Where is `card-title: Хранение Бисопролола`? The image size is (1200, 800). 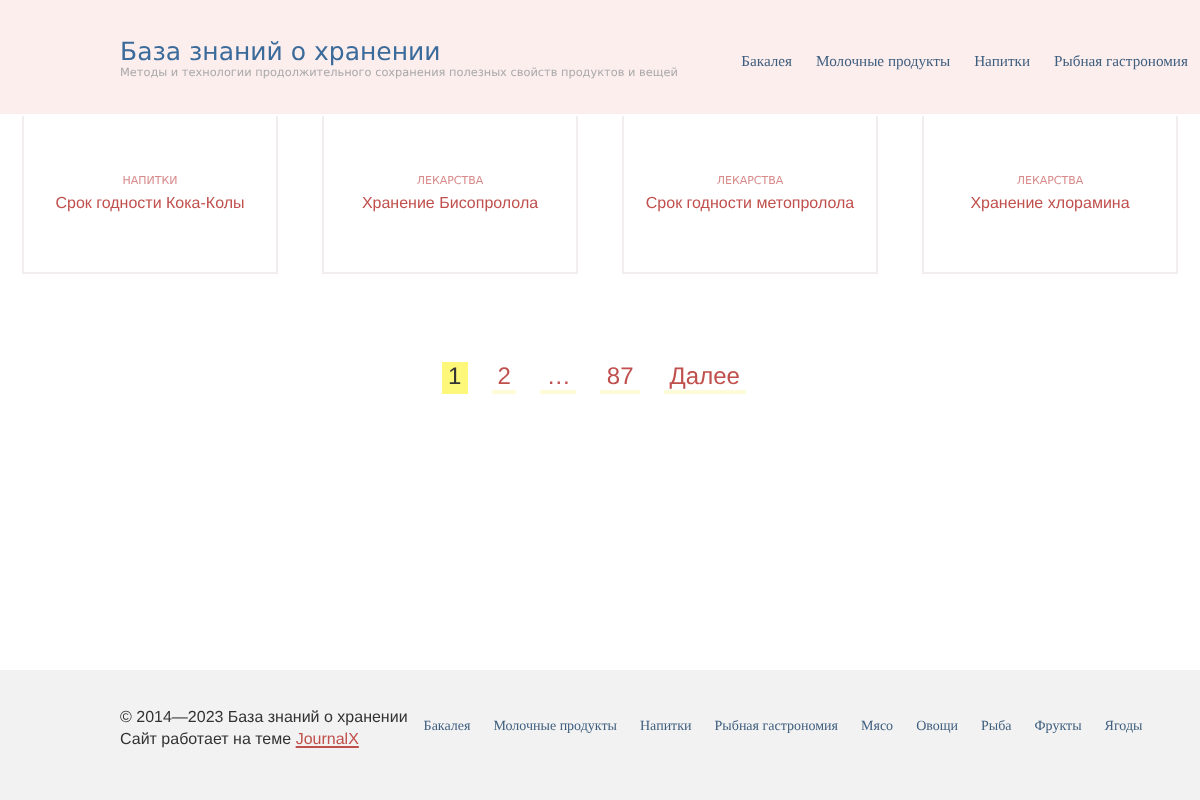 card-title: Хранение Бисопролола is located at coordinates (450, 203).